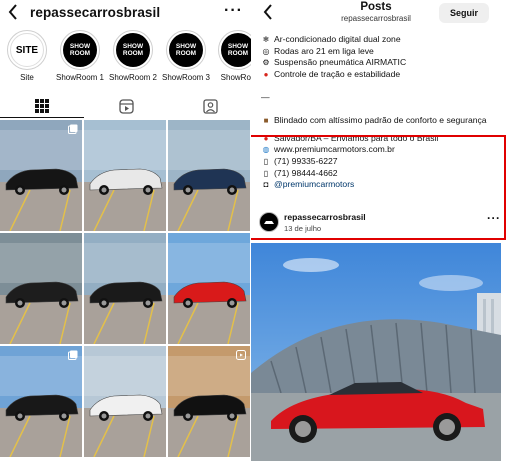  I want to click on profile-header: repassecarrosbrasil ···, so click(125, 15).